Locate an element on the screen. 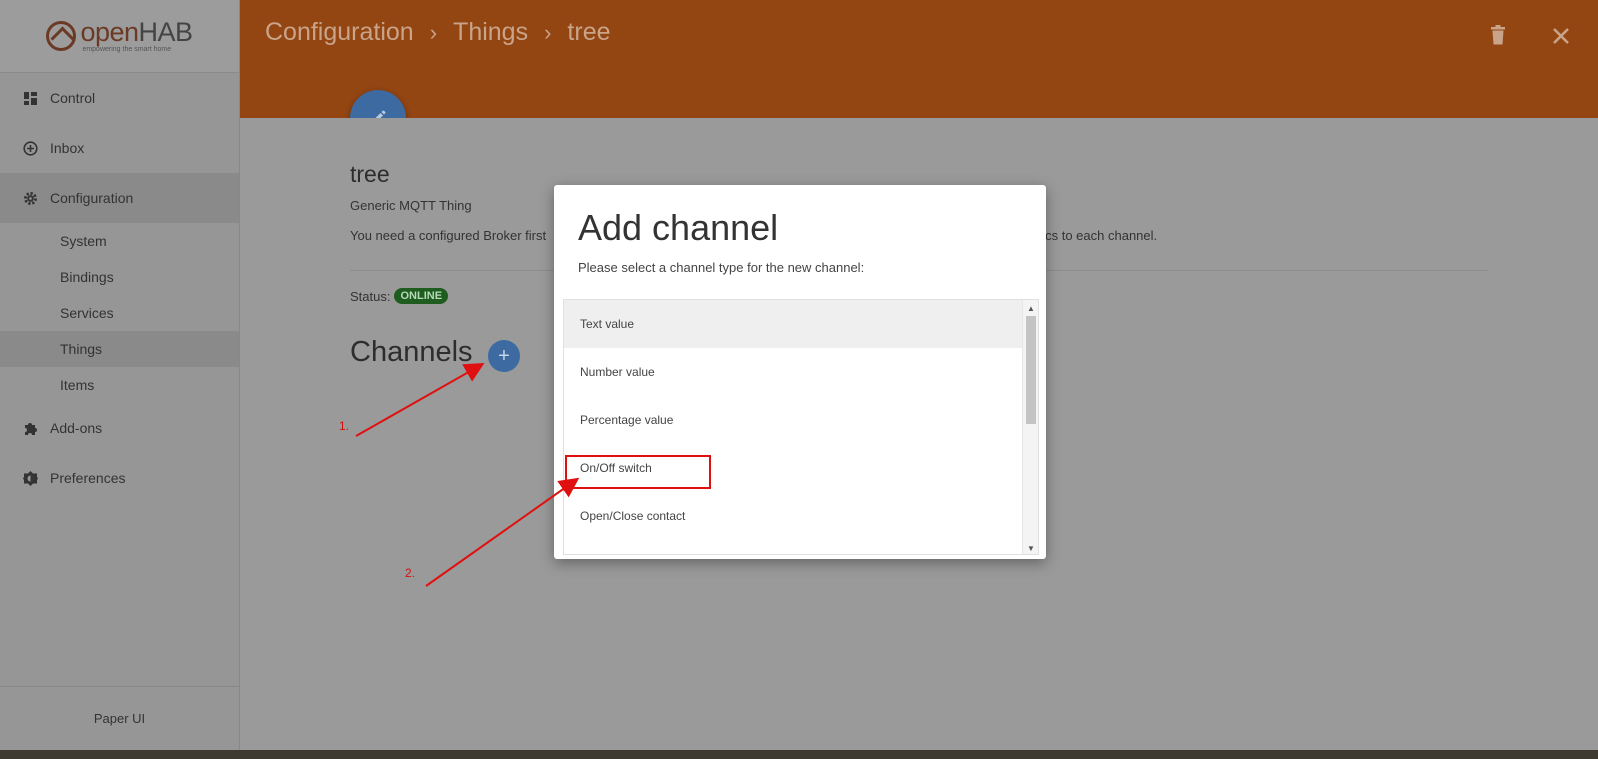 This screenshot has width=1598, height=759. status-badge: ONLINE is located at coordinates (421, 296).